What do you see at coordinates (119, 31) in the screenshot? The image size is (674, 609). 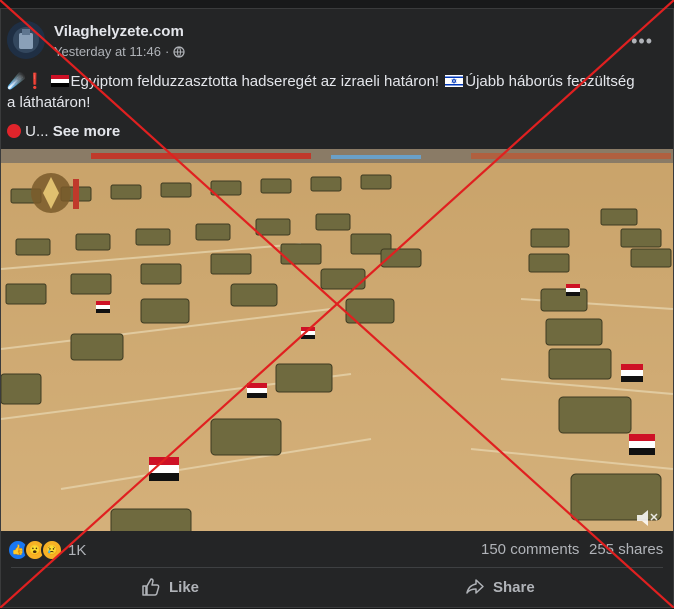 I see `page-name: Vilaghelyzete.com` at bounding box center [119, 31].